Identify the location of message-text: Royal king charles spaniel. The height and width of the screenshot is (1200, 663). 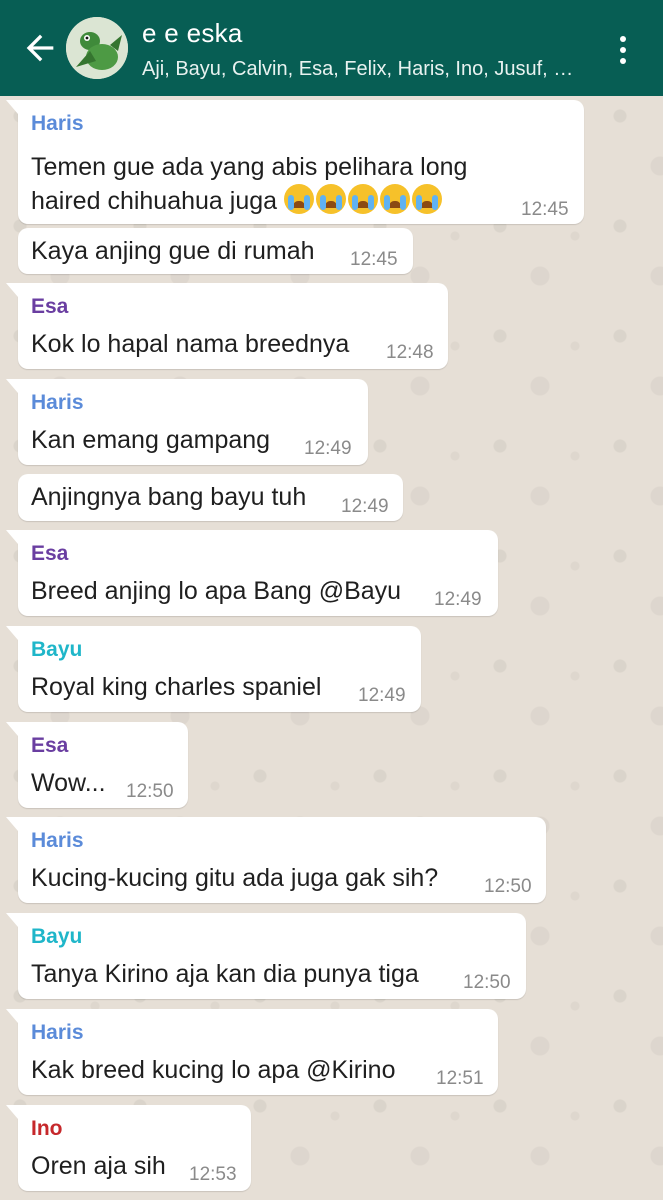
(176, 687).